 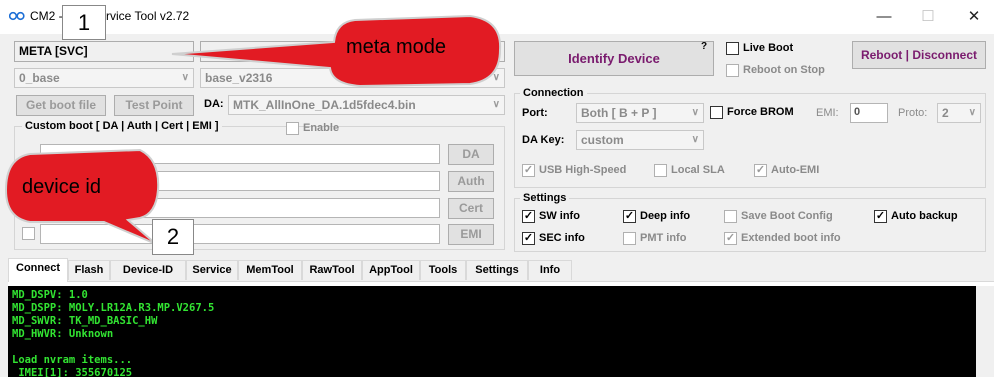 I want to click on meta-mode-annotation: meta mode, so click(x=396, y=47).